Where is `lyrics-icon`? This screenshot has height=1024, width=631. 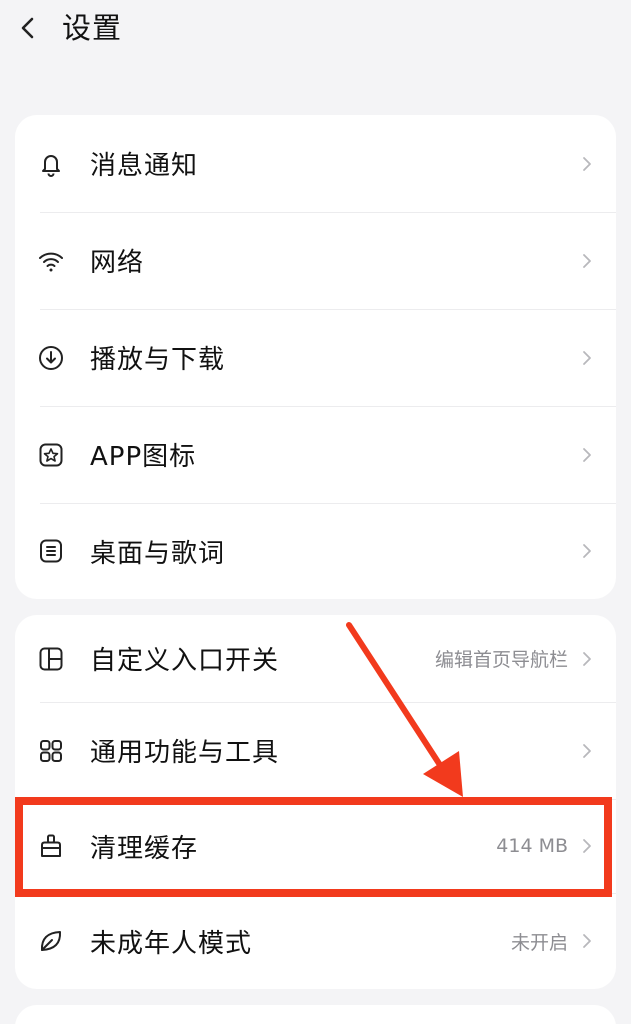
lyrics-icon is located at coordinates (51, 551).